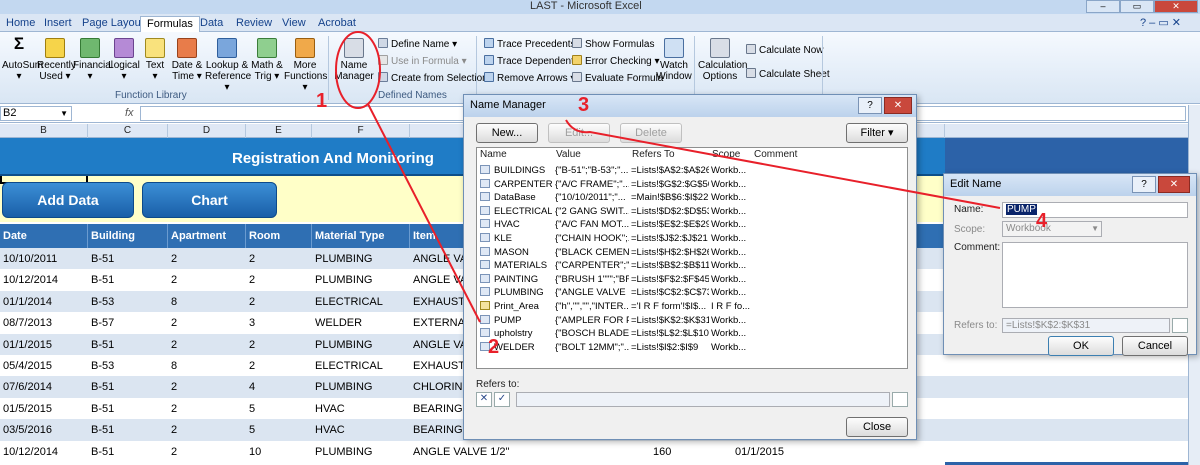 The height and width of the screenshot is (465, 1200). What do you see at coordinates (207, 365) in the screenshot?
I see `cell: 8` at bounding box center [207, 365].